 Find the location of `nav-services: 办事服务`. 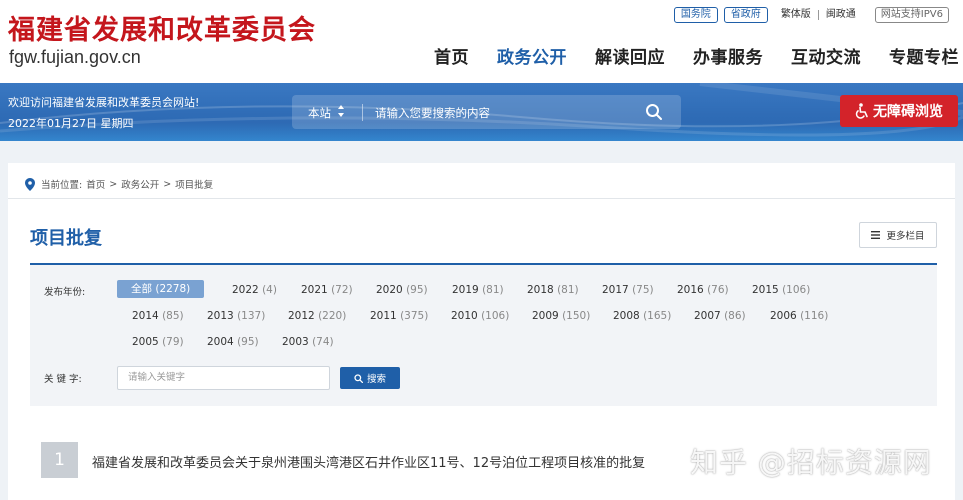

nav-services: 办事服务 is located at coordinates (728, 55).